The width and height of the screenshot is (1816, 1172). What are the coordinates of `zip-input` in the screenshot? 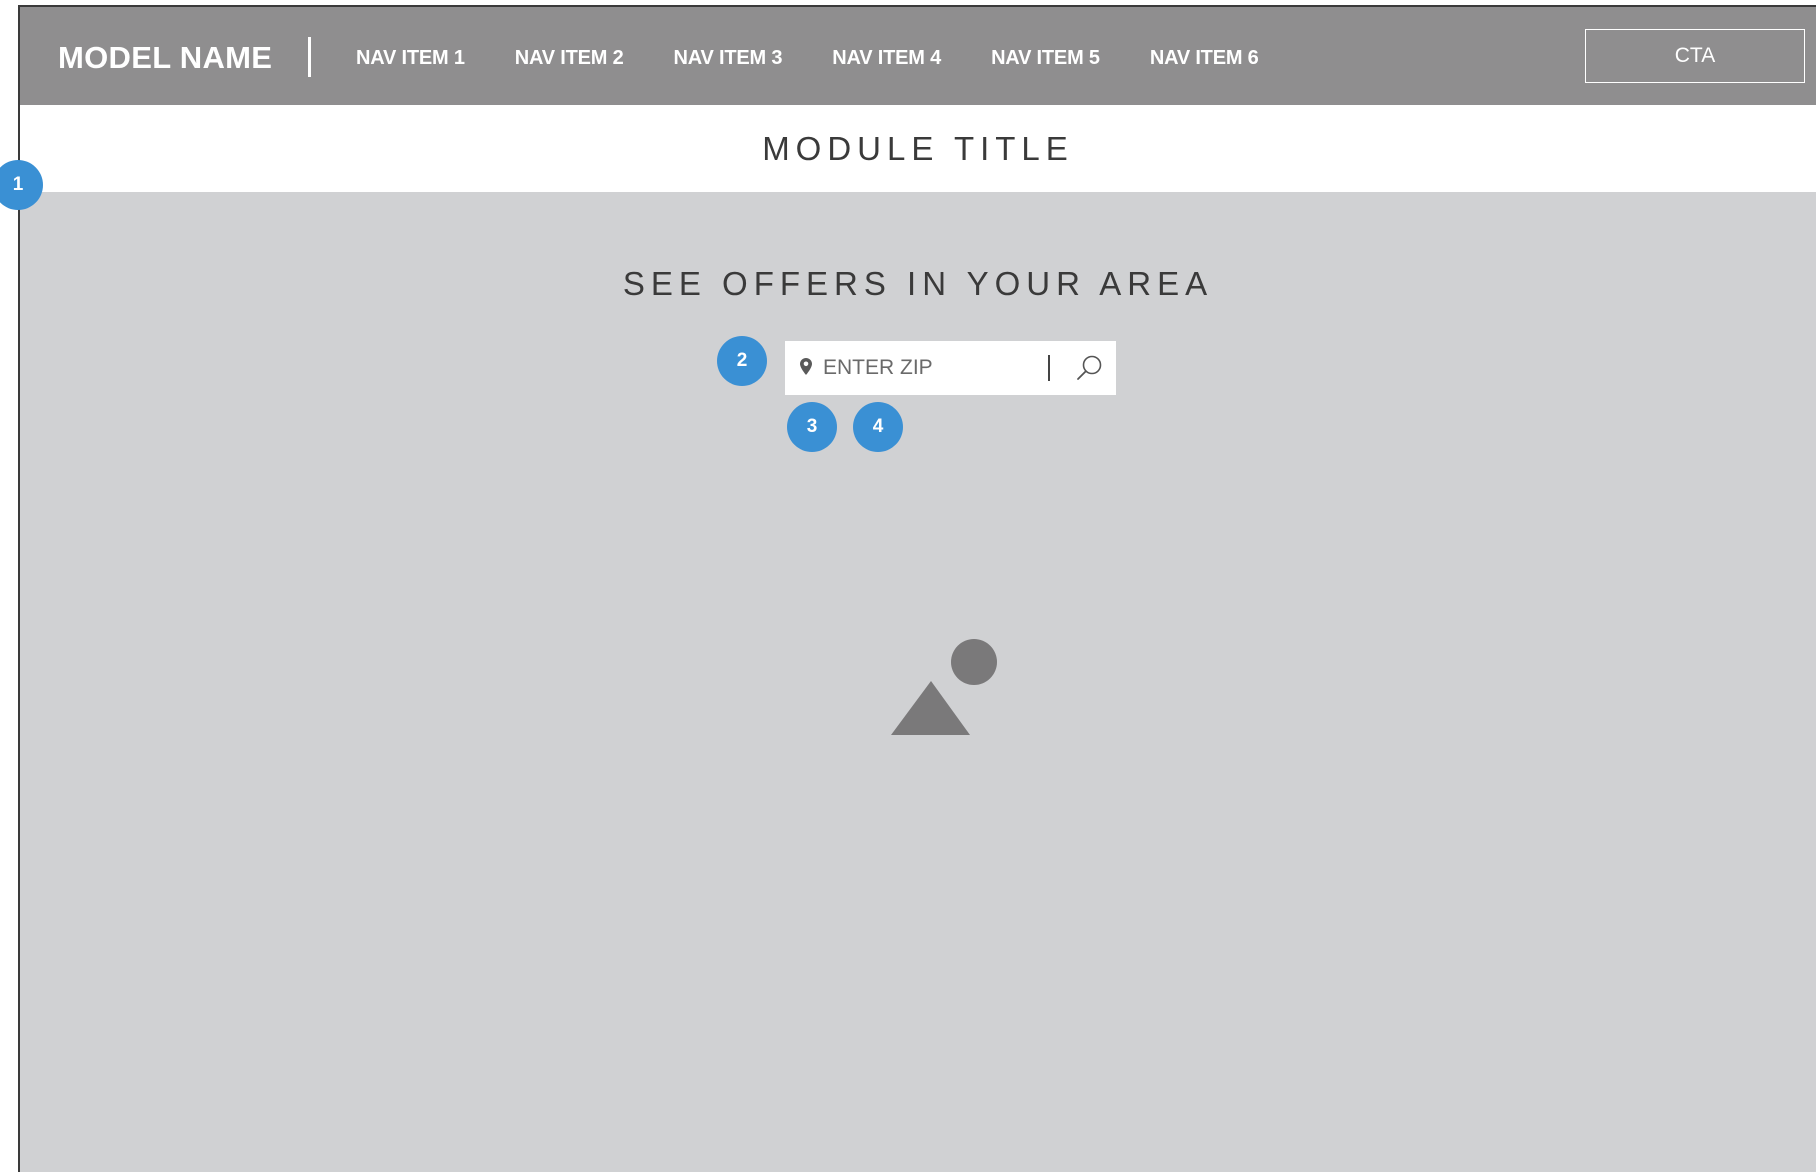 It's located at (923, 368).